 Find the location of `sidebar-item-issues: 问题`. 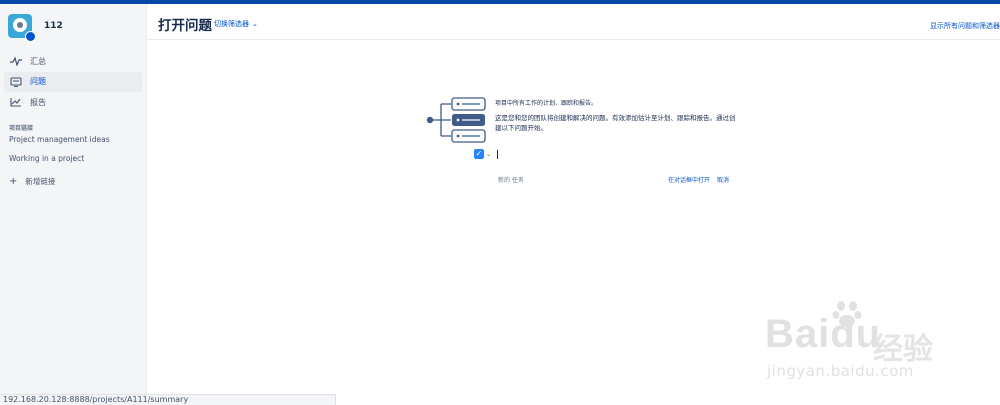

sidebar-item-issues: 问题 is located at coordinates (73, 81).